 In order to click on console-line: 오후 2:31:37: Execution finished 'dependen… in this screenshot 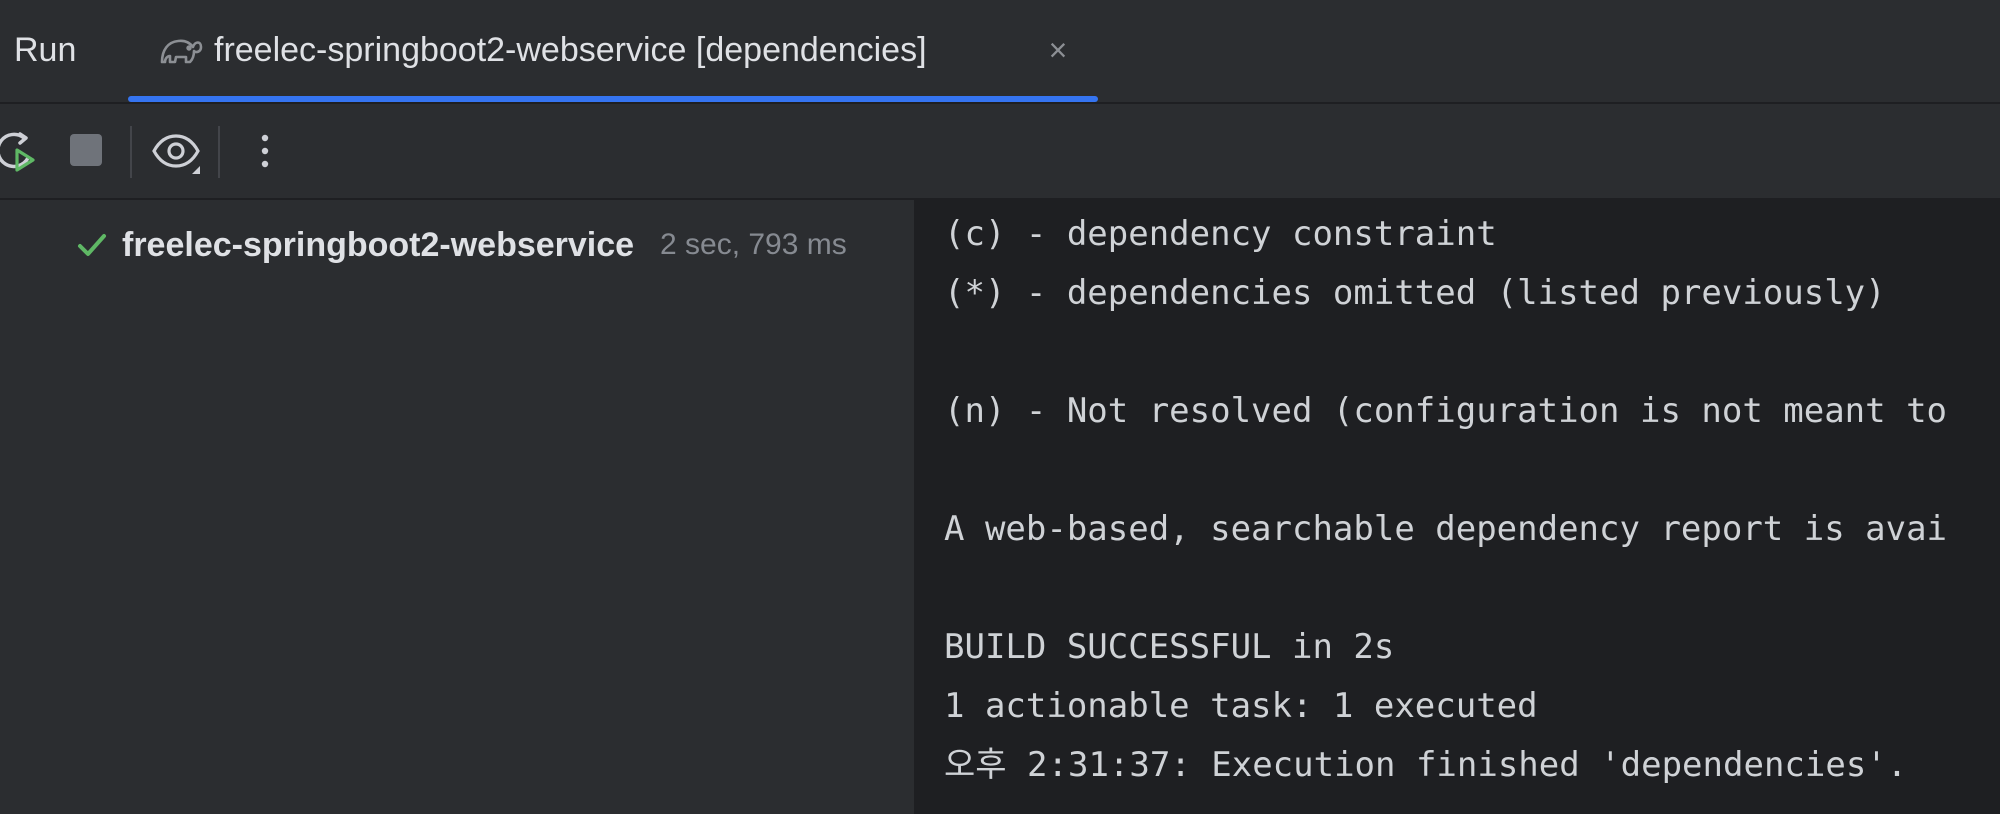, I will do `click(1426, 765)`.